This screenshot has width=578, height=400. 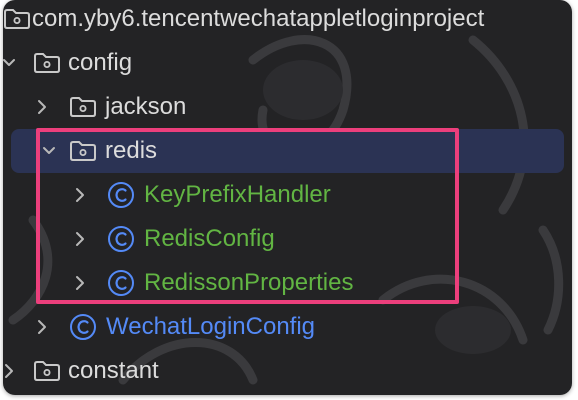 I want to click on tree-item-label: RedisConfig, so click(x=209, y=238).